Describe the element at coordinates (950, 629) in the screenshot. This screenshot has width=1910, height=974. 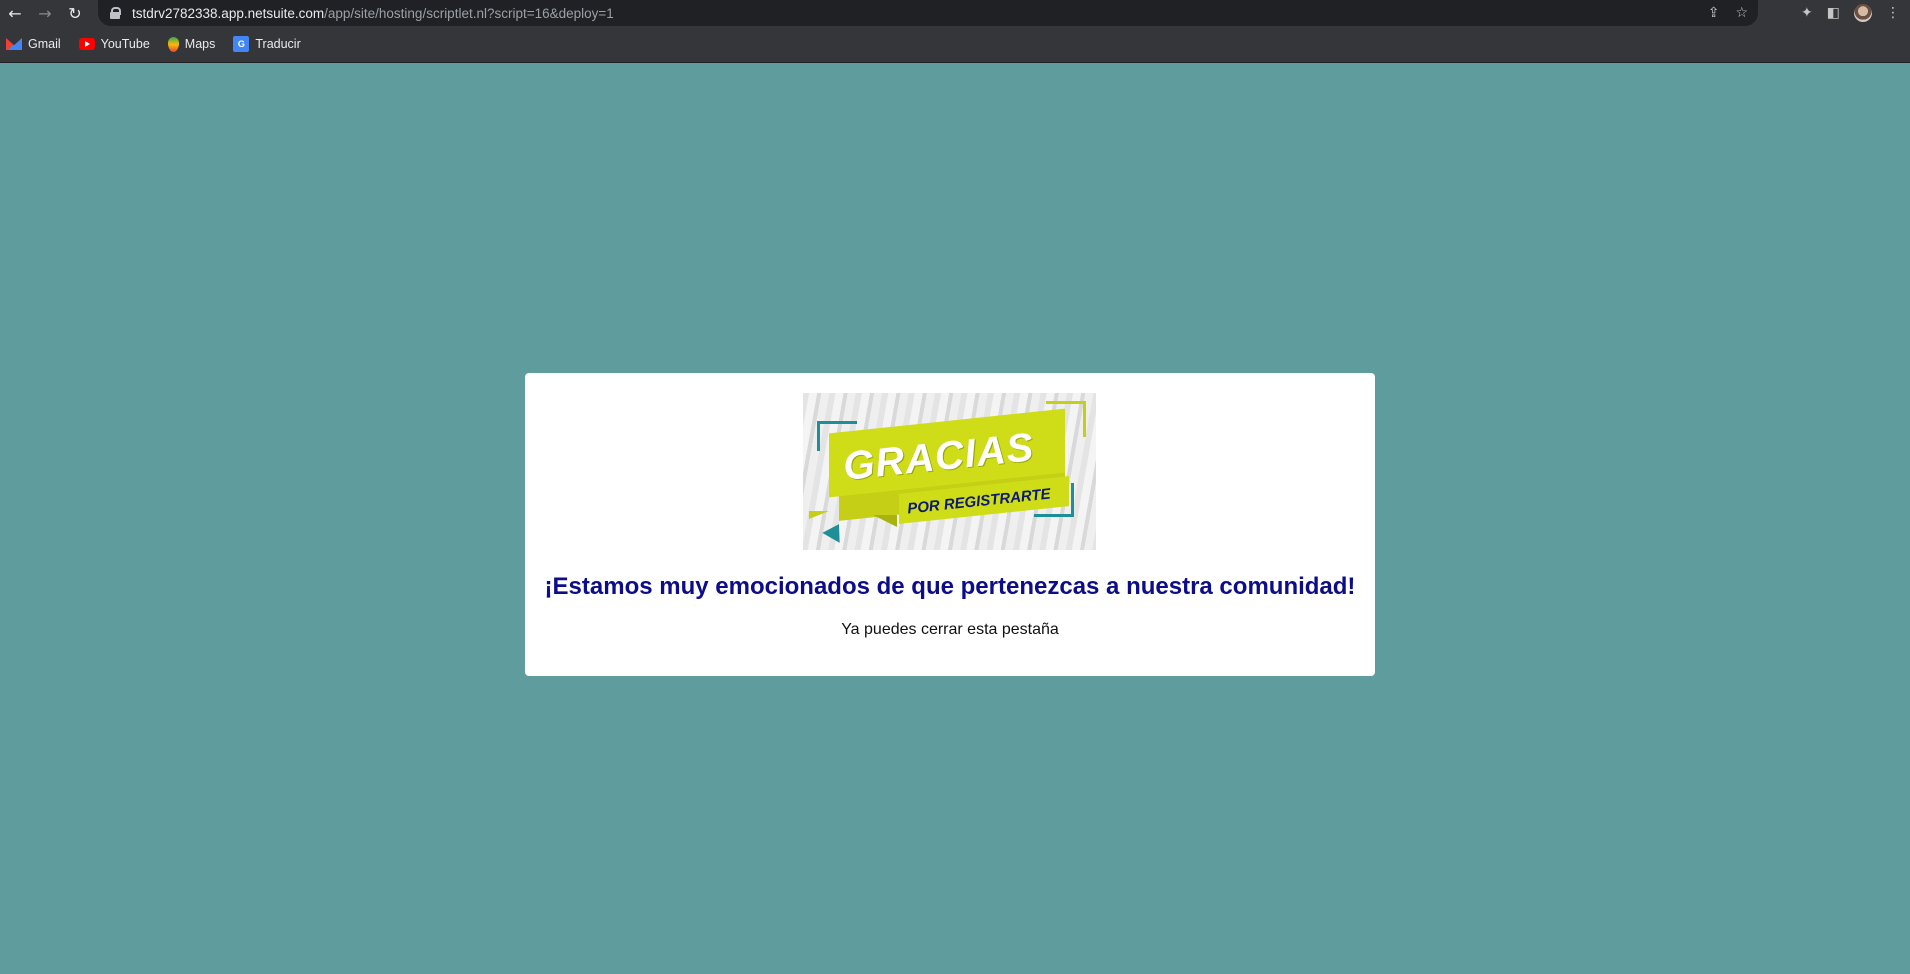
I see `close-tab-message: Ya puedes cerrar esta pestaña` at that location.